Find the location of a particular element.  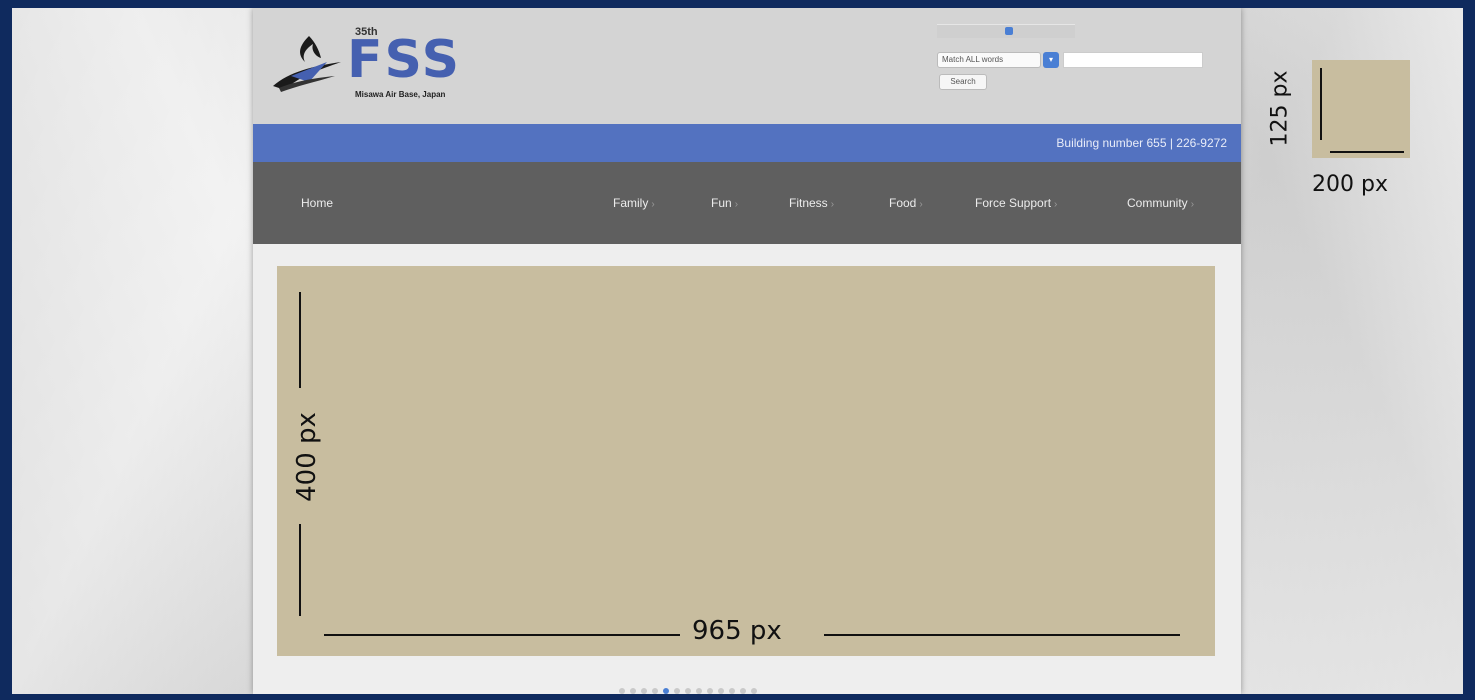

search-input is located at coordinates (1133, 60).